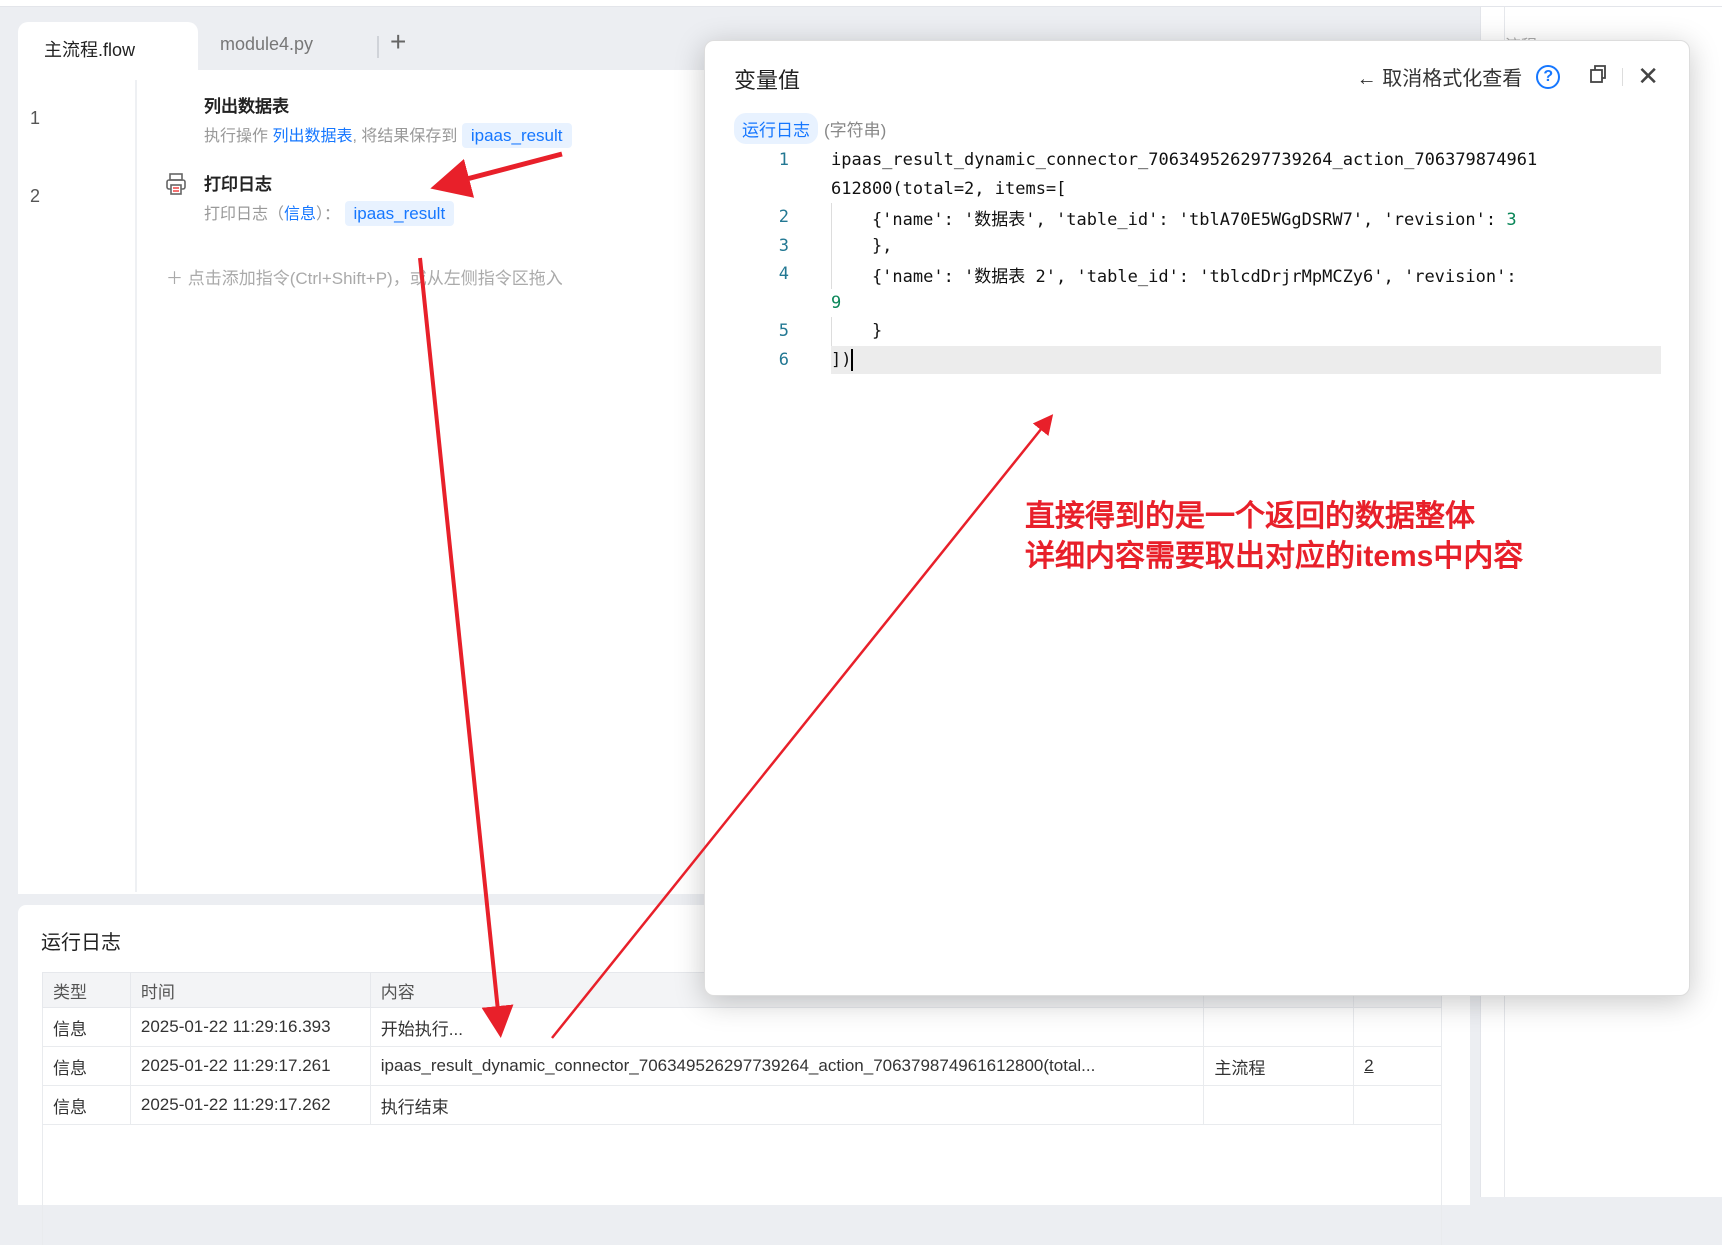  Describe the element at coordinates (250, 1105) in the screenshot. I see `cell-time: 2025-01-22 11:29:17.262` at that location.